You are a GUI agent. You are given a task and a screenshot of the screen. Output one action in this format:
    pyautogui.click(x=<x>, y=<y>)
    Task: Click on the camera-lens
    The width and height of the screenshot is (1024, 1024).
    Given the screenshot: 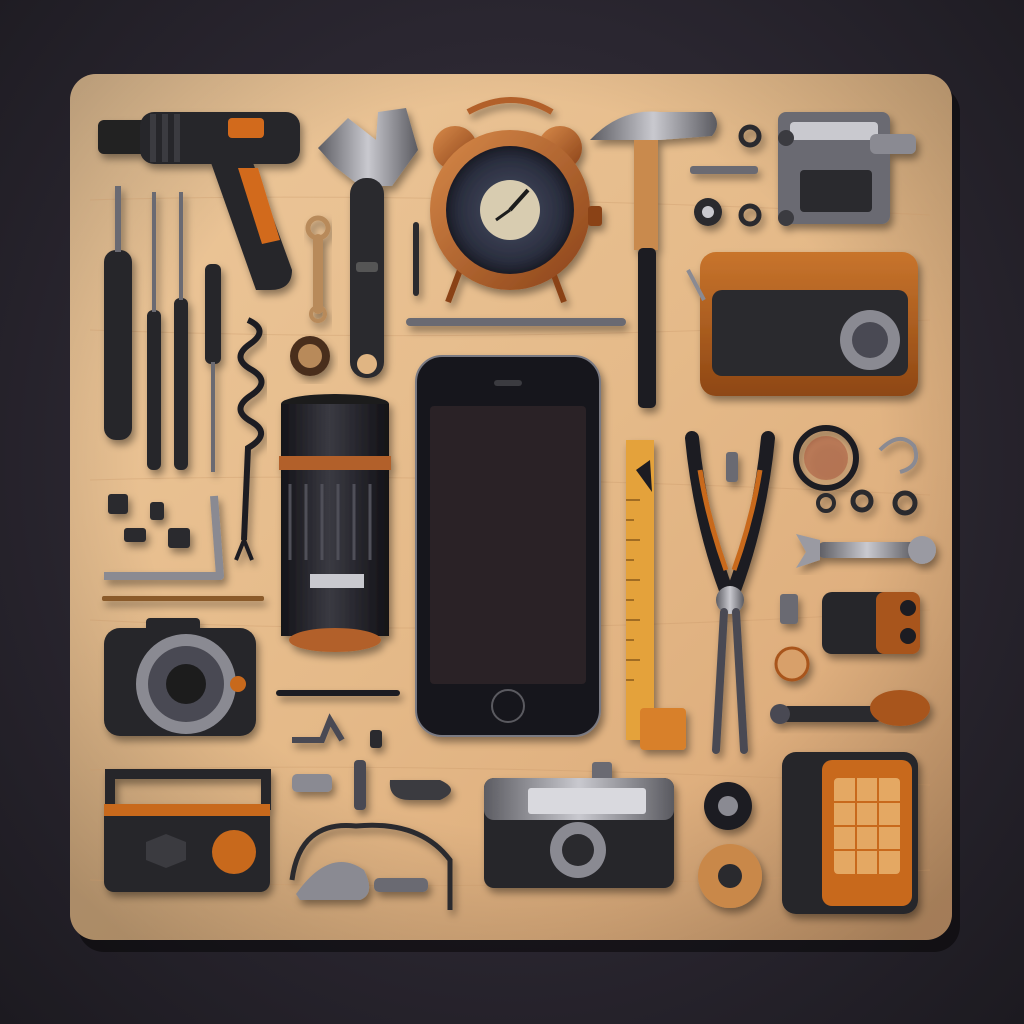 What is the action you would take?
    pyautogui.click(x=335, y=523)
    